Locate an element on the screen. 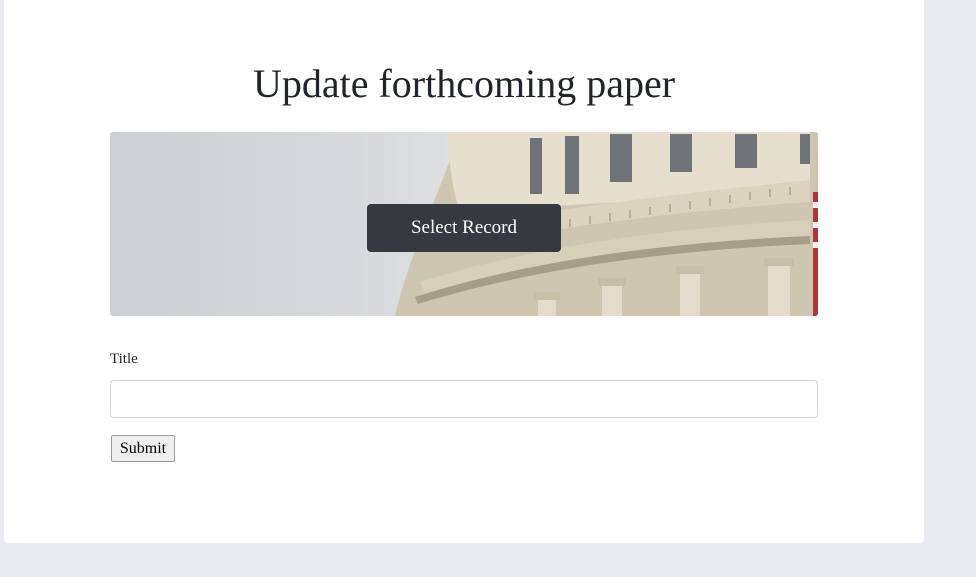  submit-button: Submit is located at coordinates (143, 448).